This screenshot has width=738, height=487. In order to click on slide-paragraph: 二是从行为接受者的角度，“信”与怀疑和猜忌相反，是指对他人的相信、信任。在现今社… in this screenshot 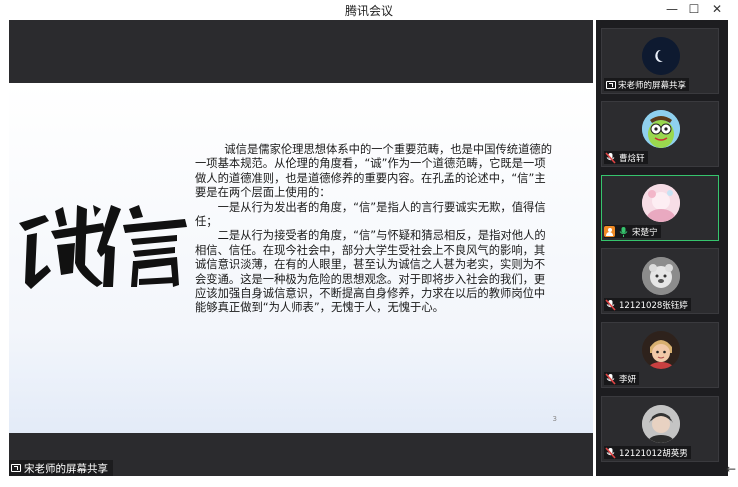, I will do `click(370, 272)`.